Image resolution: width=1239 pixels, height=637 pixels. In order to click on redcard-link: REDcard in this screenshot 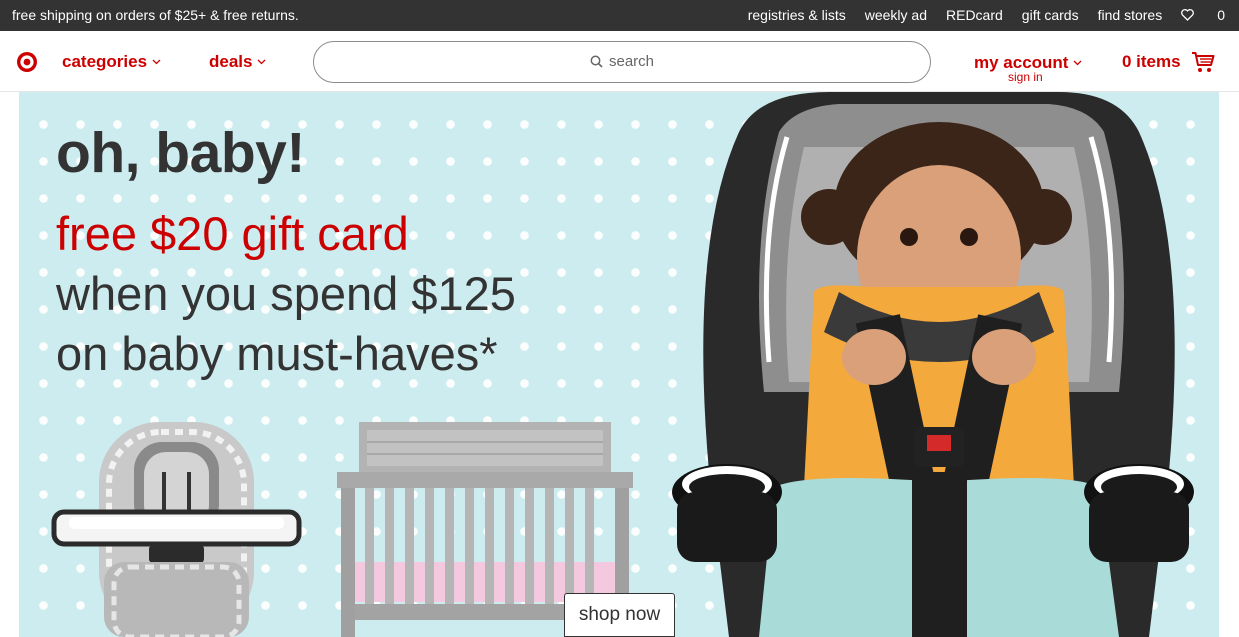, I will do `click(974, 15)`.